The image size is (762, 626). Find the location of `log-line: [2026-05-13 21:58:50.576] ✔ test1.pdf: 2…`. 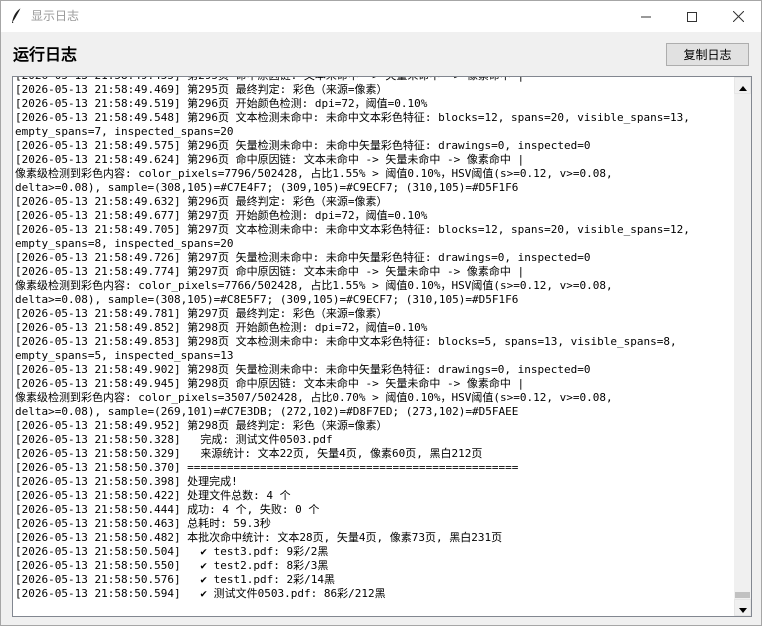

log-line: [2026-05-13 21:58:50.576] ✔ test1.pdf: 2… is located at coordinates (175, 579).